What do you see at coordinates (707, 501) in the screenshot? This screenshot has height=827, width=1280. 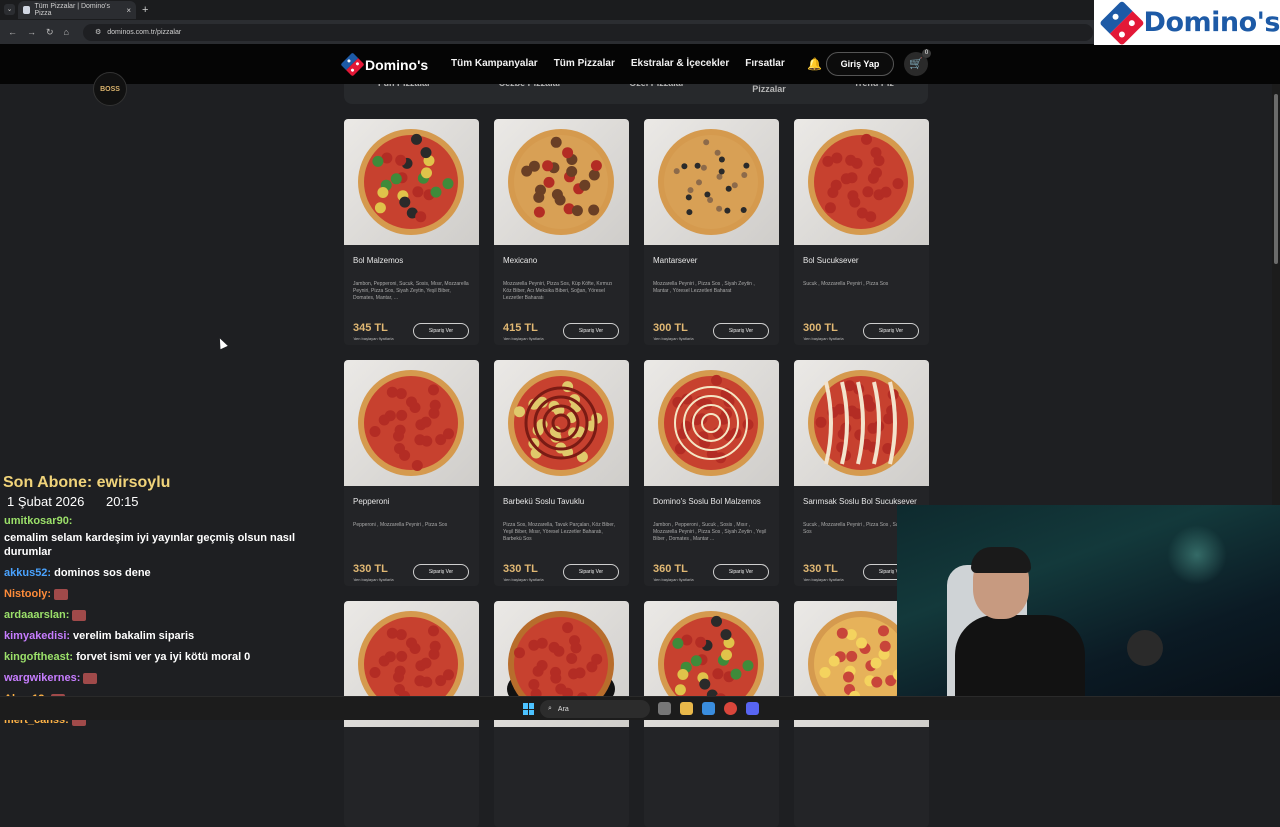 I see `pizza-name: Domino's Soslu Bol Malzemos` at bounding box center [707, 501].